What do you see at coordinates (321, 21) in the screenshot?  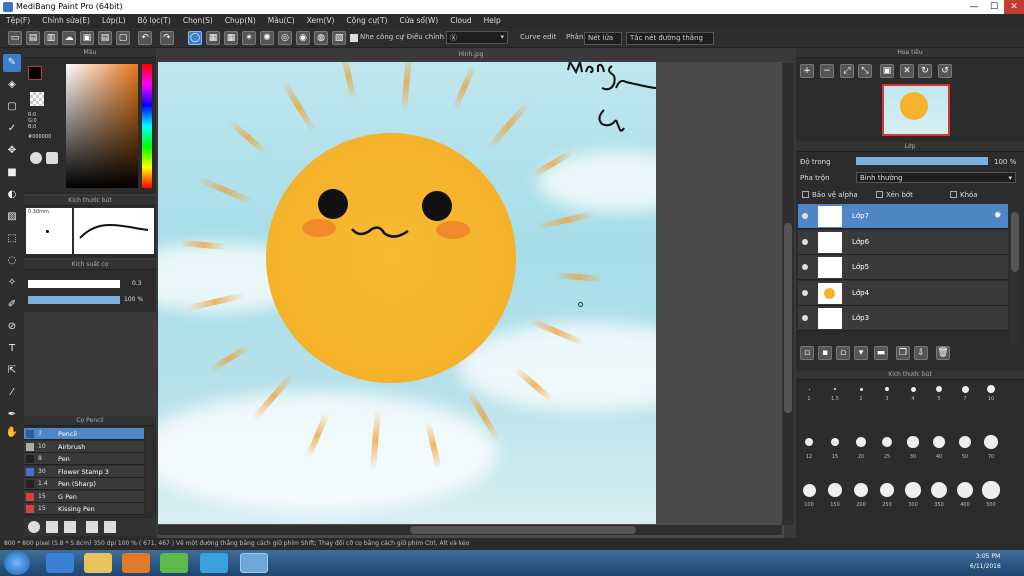 I see `menu-view: Xem(V)` at bounding box center [321, 21].